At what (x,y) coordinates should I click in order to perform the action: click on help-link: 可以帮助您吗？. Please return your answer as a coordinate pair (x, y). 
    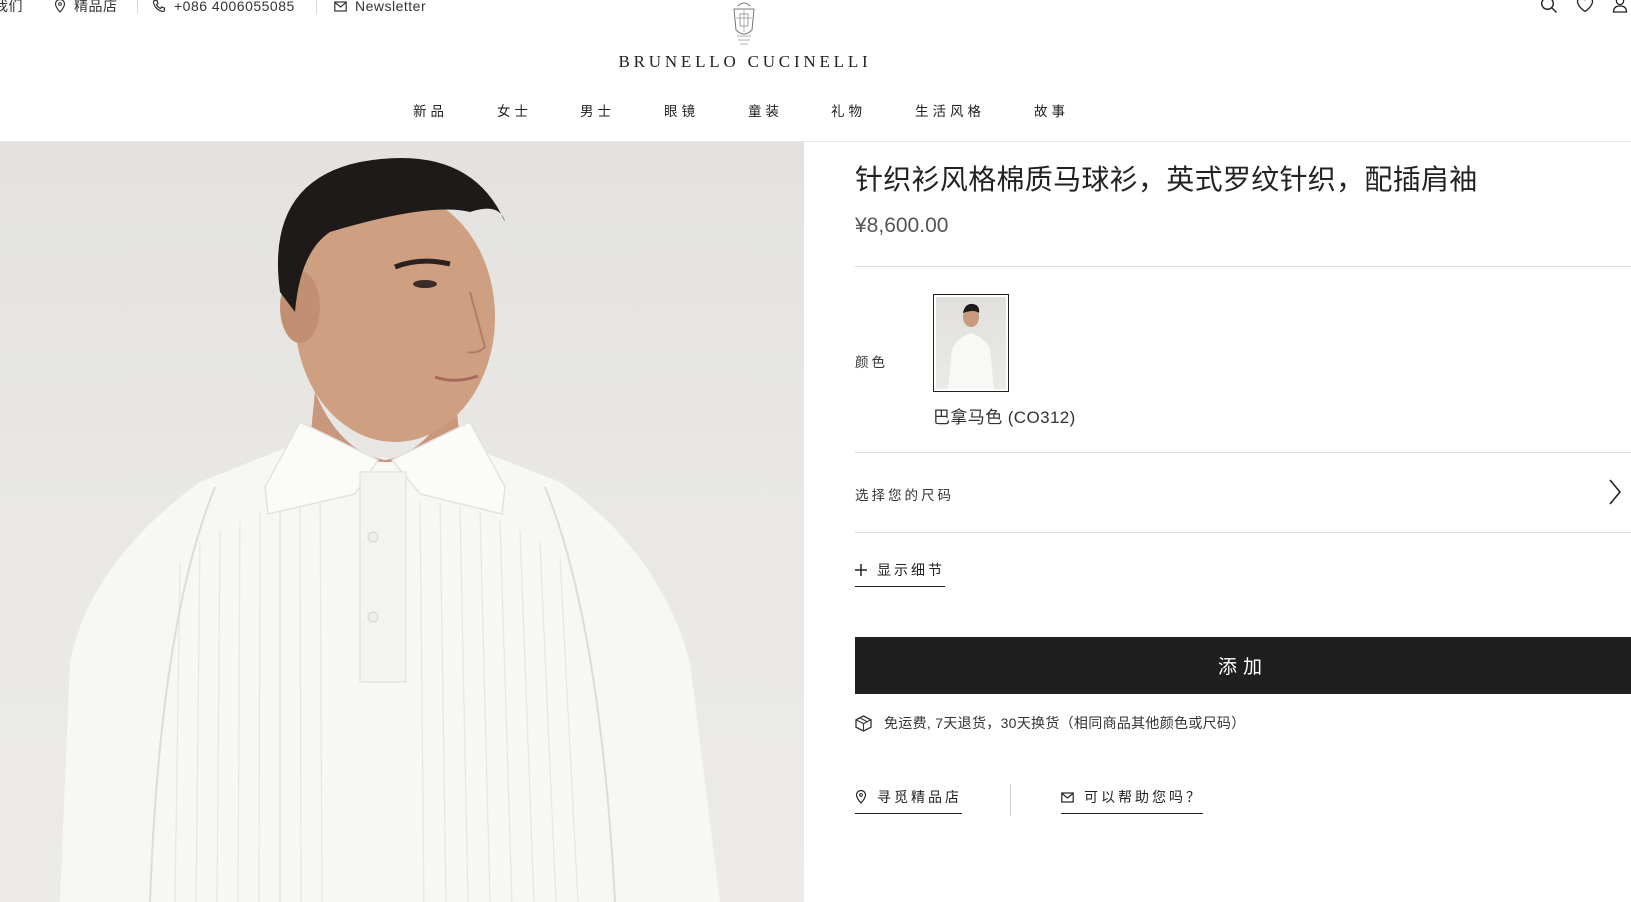
    Looking at the image, I should click on (1132, 800).